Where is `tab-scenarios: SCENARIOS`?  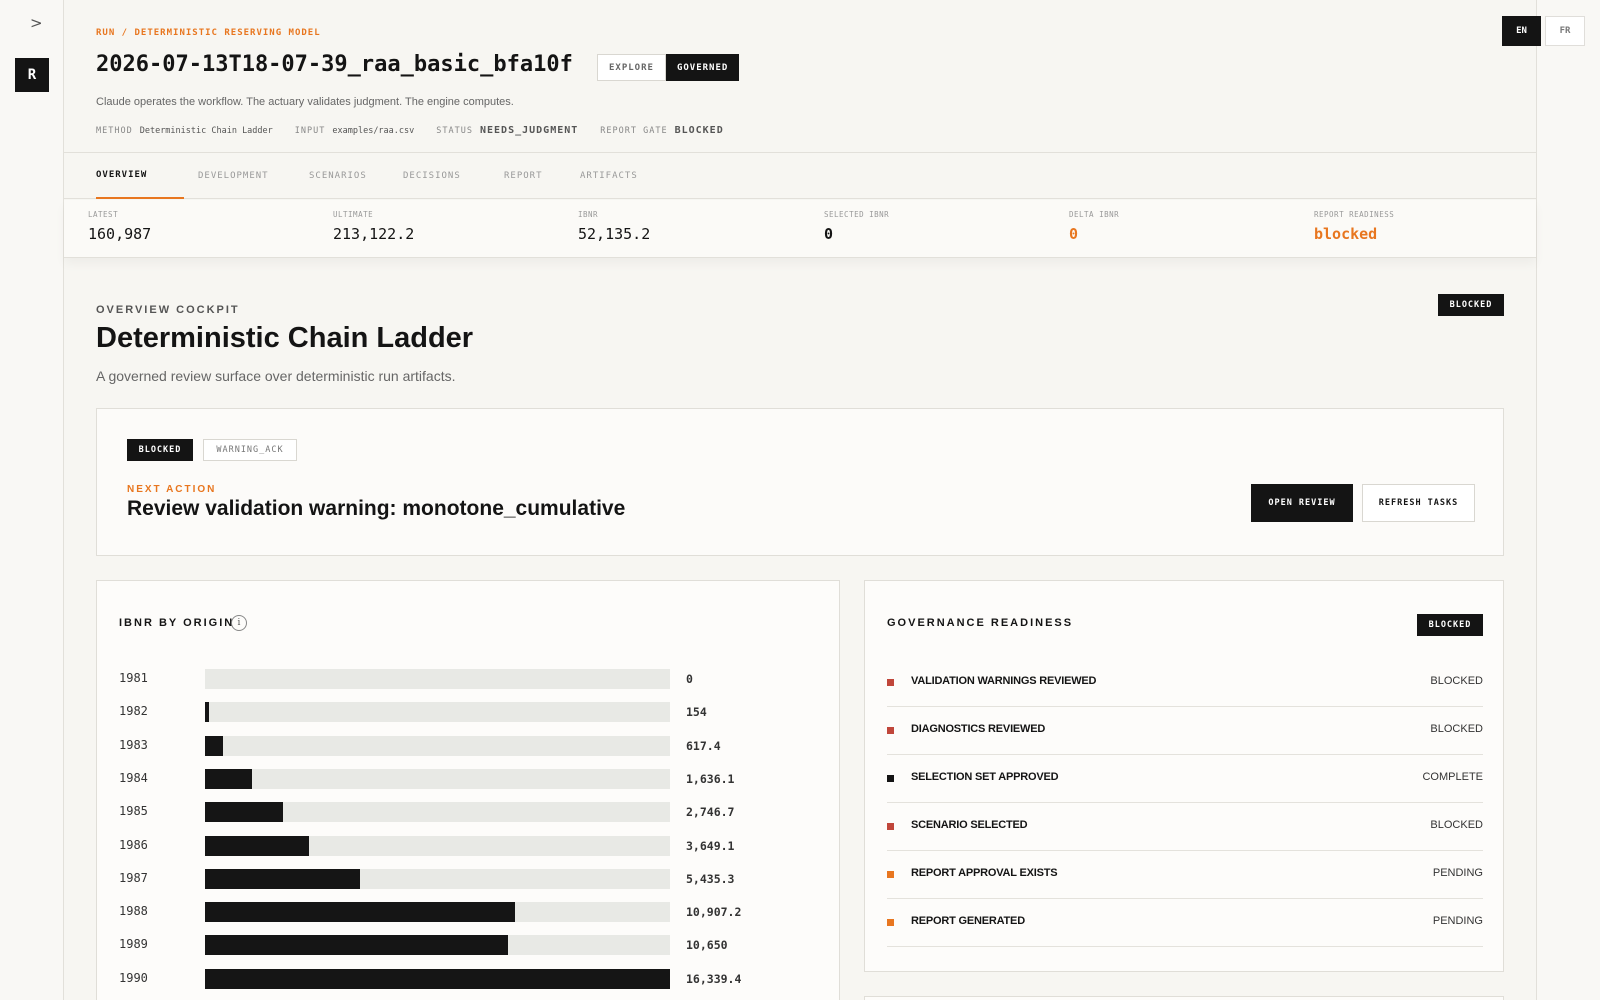
tab-scenarios: SCENARIOS is located at coordinates (338, 176).